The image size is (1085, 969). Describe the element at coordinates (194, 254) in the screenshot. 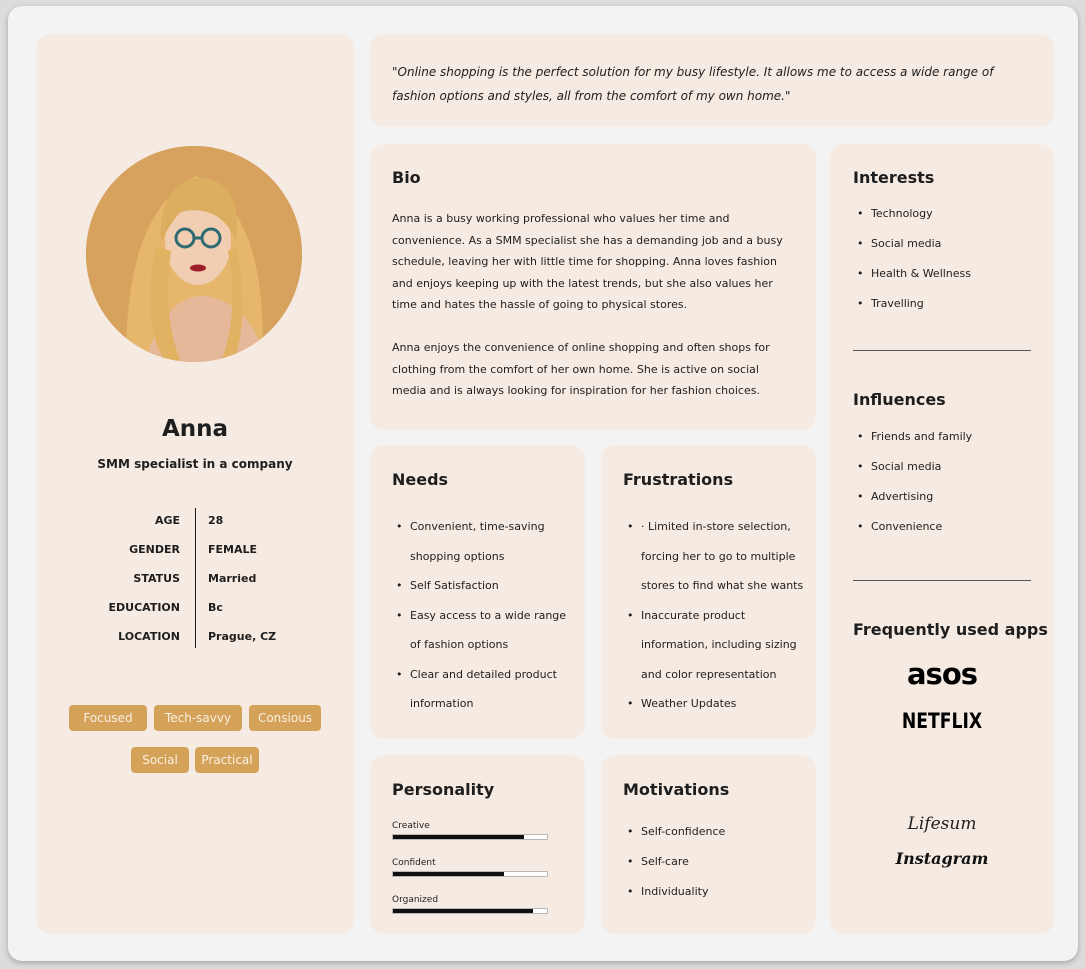

I see `profile-photo` at that location.